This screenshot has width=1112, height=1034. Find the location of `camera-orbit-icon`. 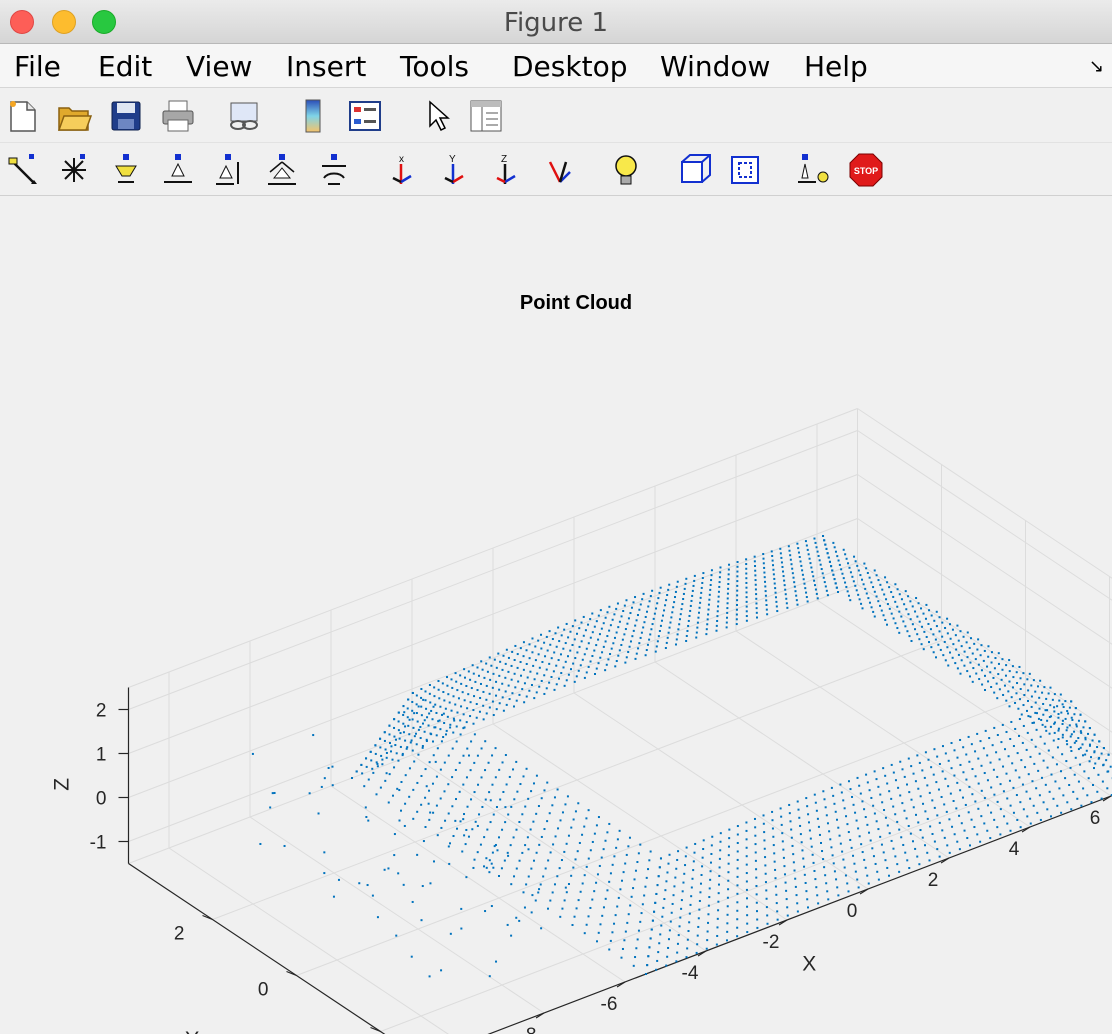

camera-orbit-icon is located at coordinates (23, 170).